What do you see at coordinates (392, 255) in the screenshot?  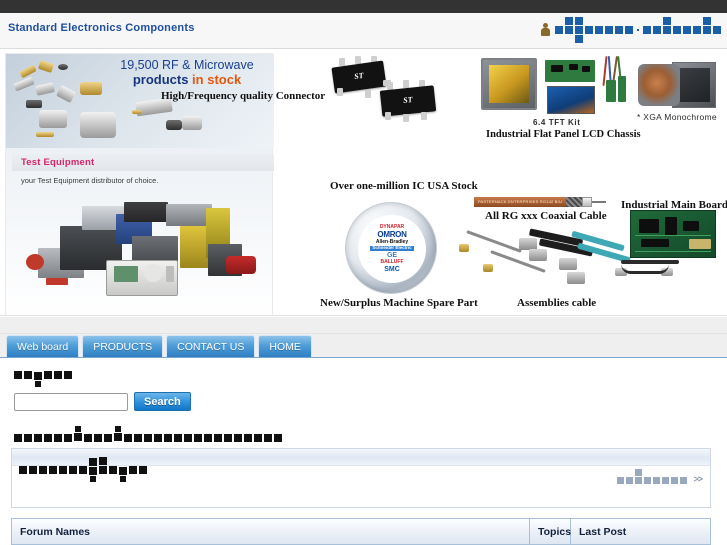 I see `brand-ge: GE` at bounding box center [392, 255].